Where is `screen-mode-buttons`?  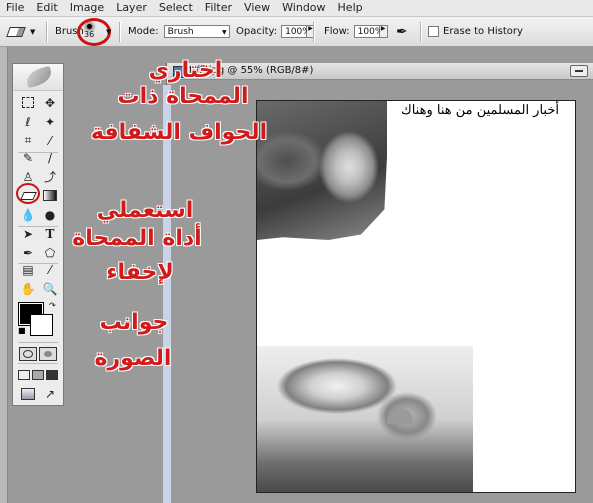 screen-mode-buttons is located at coordinates (39, 374).